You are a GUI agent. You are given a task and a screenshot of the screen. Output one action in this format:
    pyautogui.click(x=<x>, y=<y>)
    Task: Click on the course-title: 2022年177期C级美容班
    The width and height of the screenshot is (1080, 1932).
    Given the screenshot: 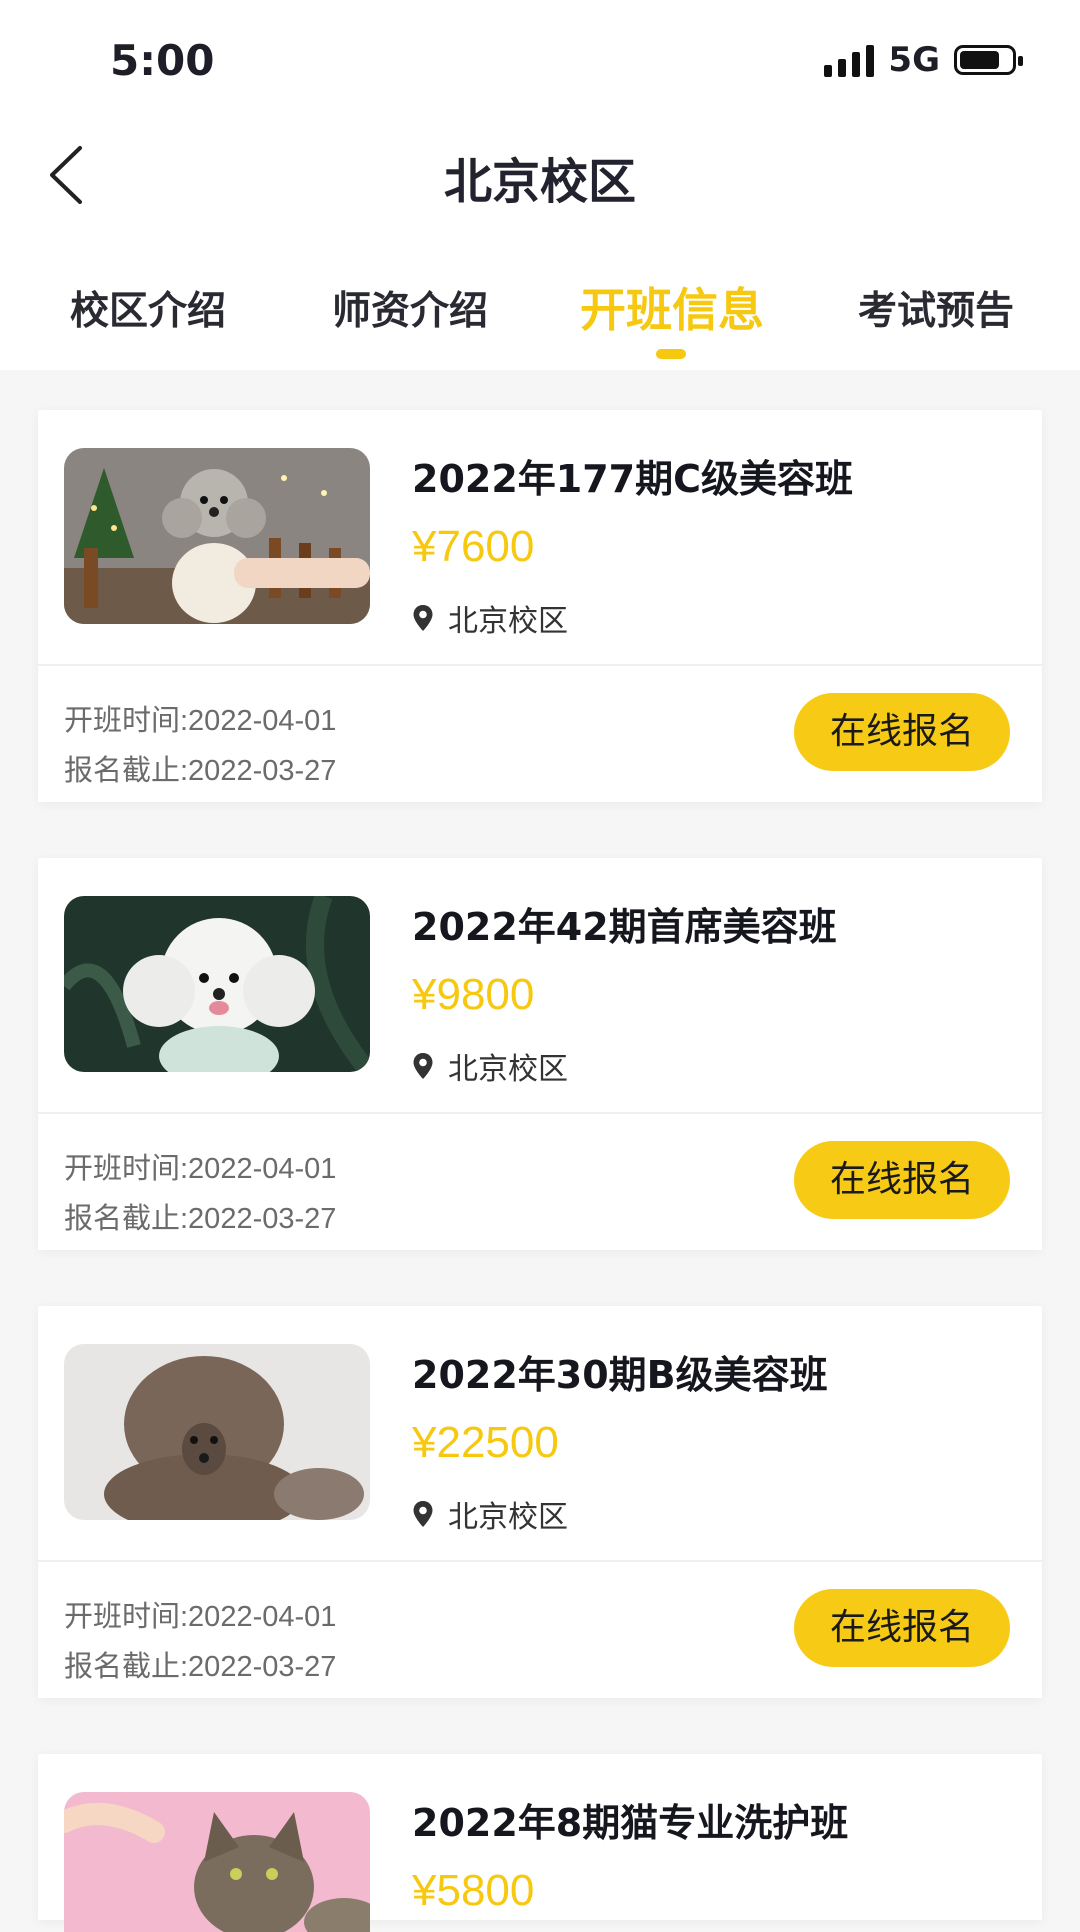 What is the action you would take?
    pyautogui.click(x=632, y=479)
    